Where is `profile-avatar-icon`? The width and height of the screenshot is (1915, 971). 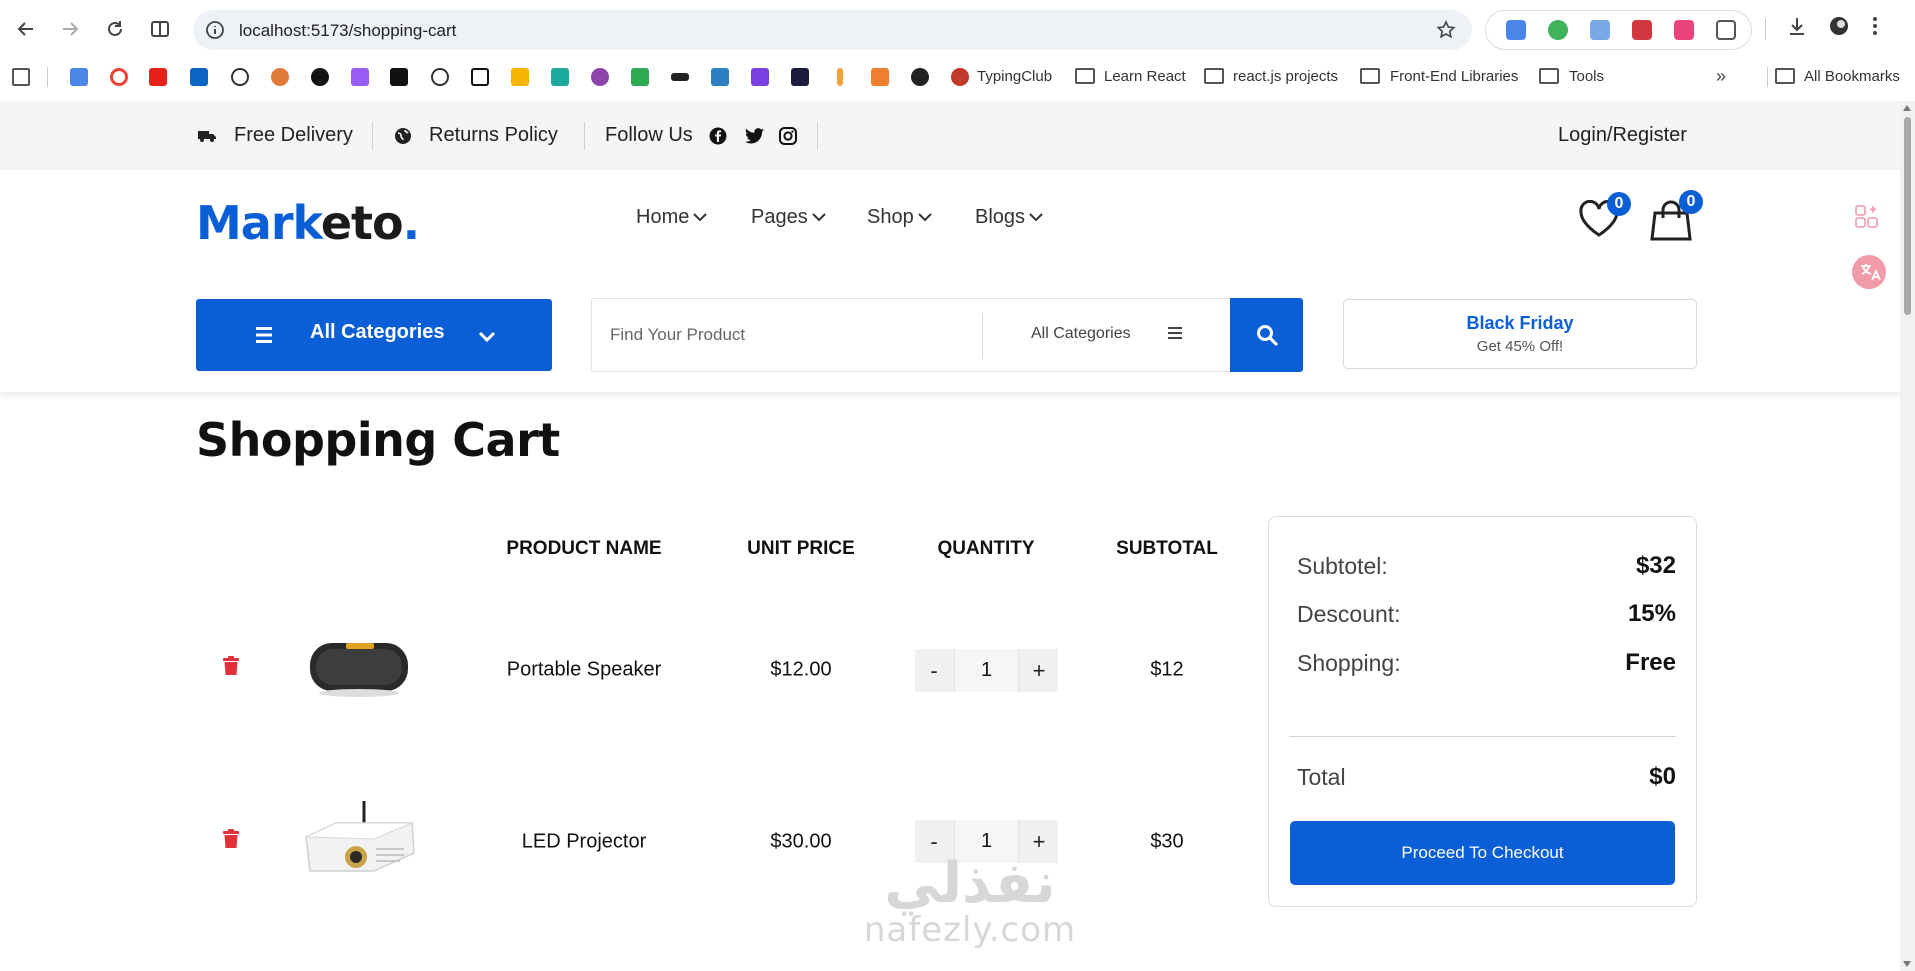 profile-avatar-icon is located at coordinates (1839, 26).